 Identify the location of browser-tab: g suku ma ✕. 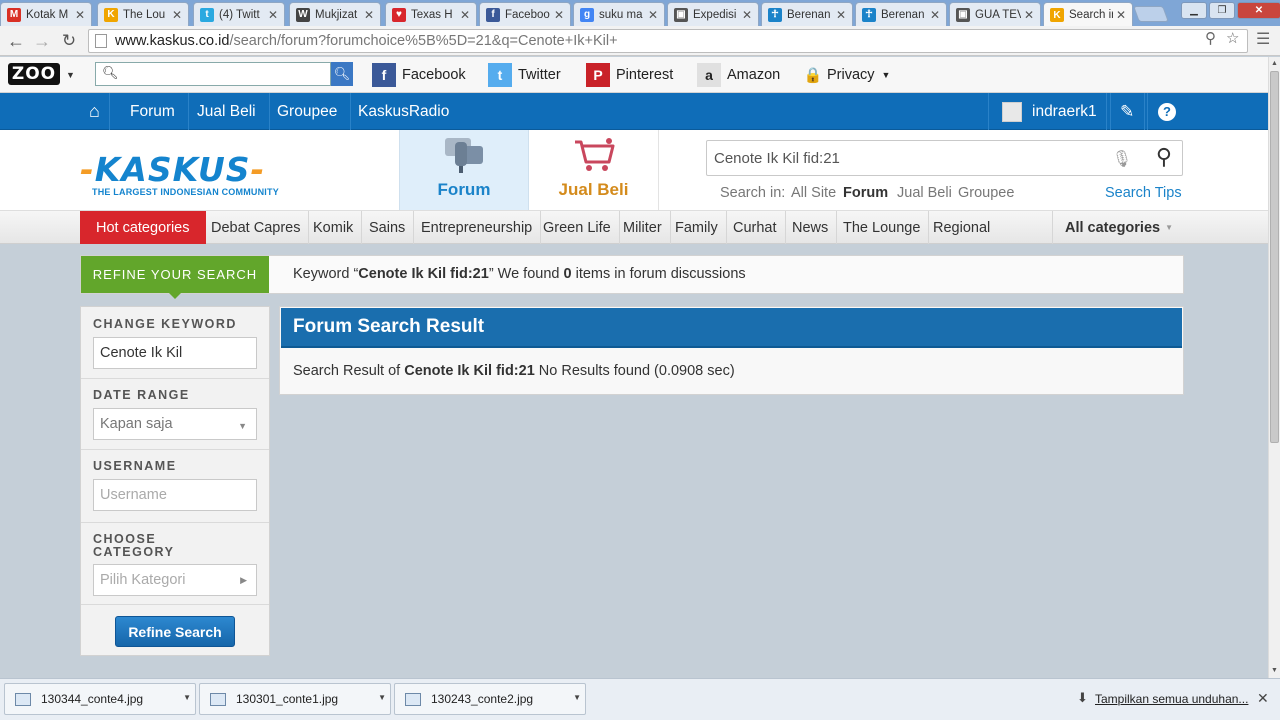
(619, 14).